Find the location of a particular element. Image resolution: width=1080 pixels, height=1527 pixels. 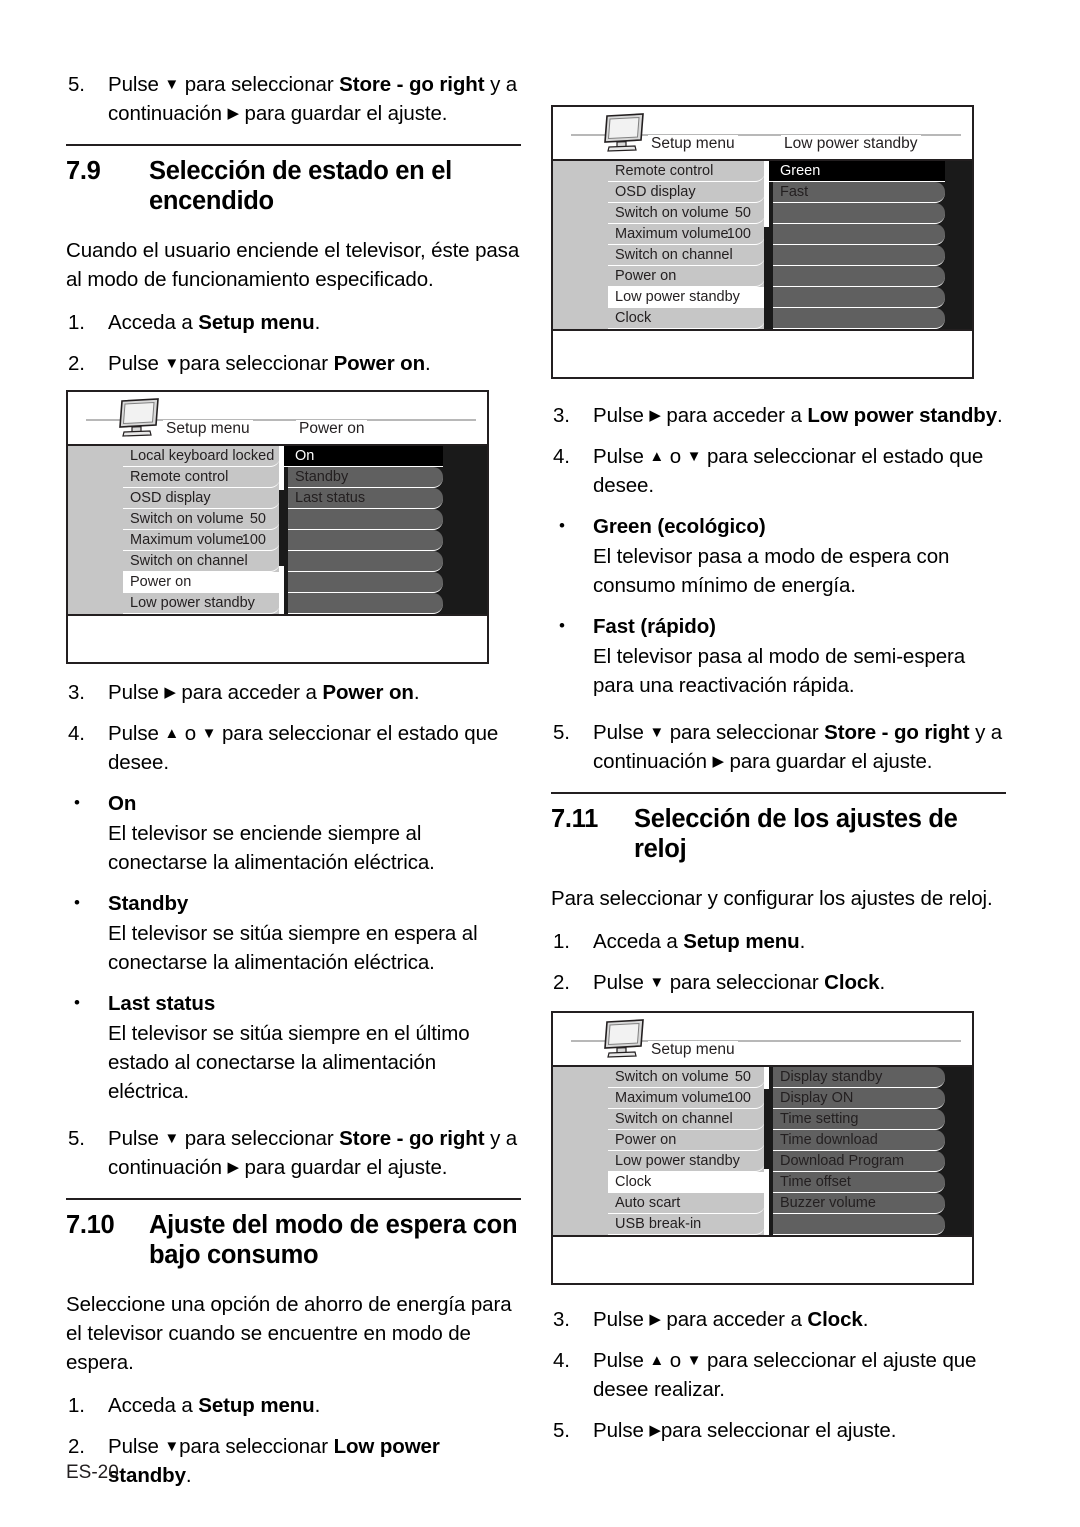

step-number: 2. is located at coordinates (76, 1446).